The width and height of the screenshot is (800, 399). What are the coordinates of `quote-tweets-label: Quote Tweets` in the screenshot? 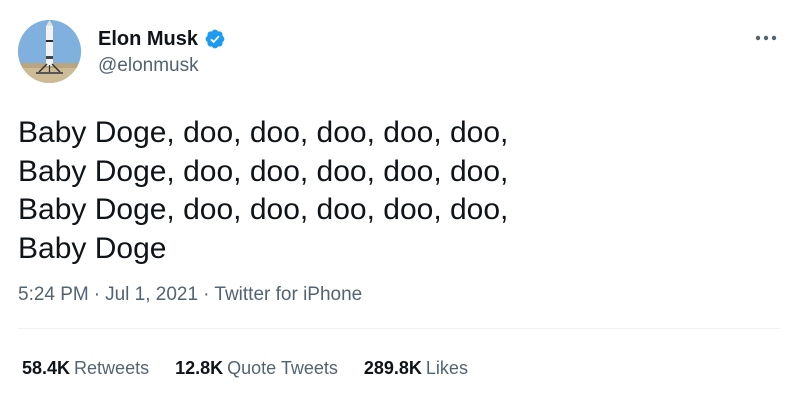 It's located at (282, 368).